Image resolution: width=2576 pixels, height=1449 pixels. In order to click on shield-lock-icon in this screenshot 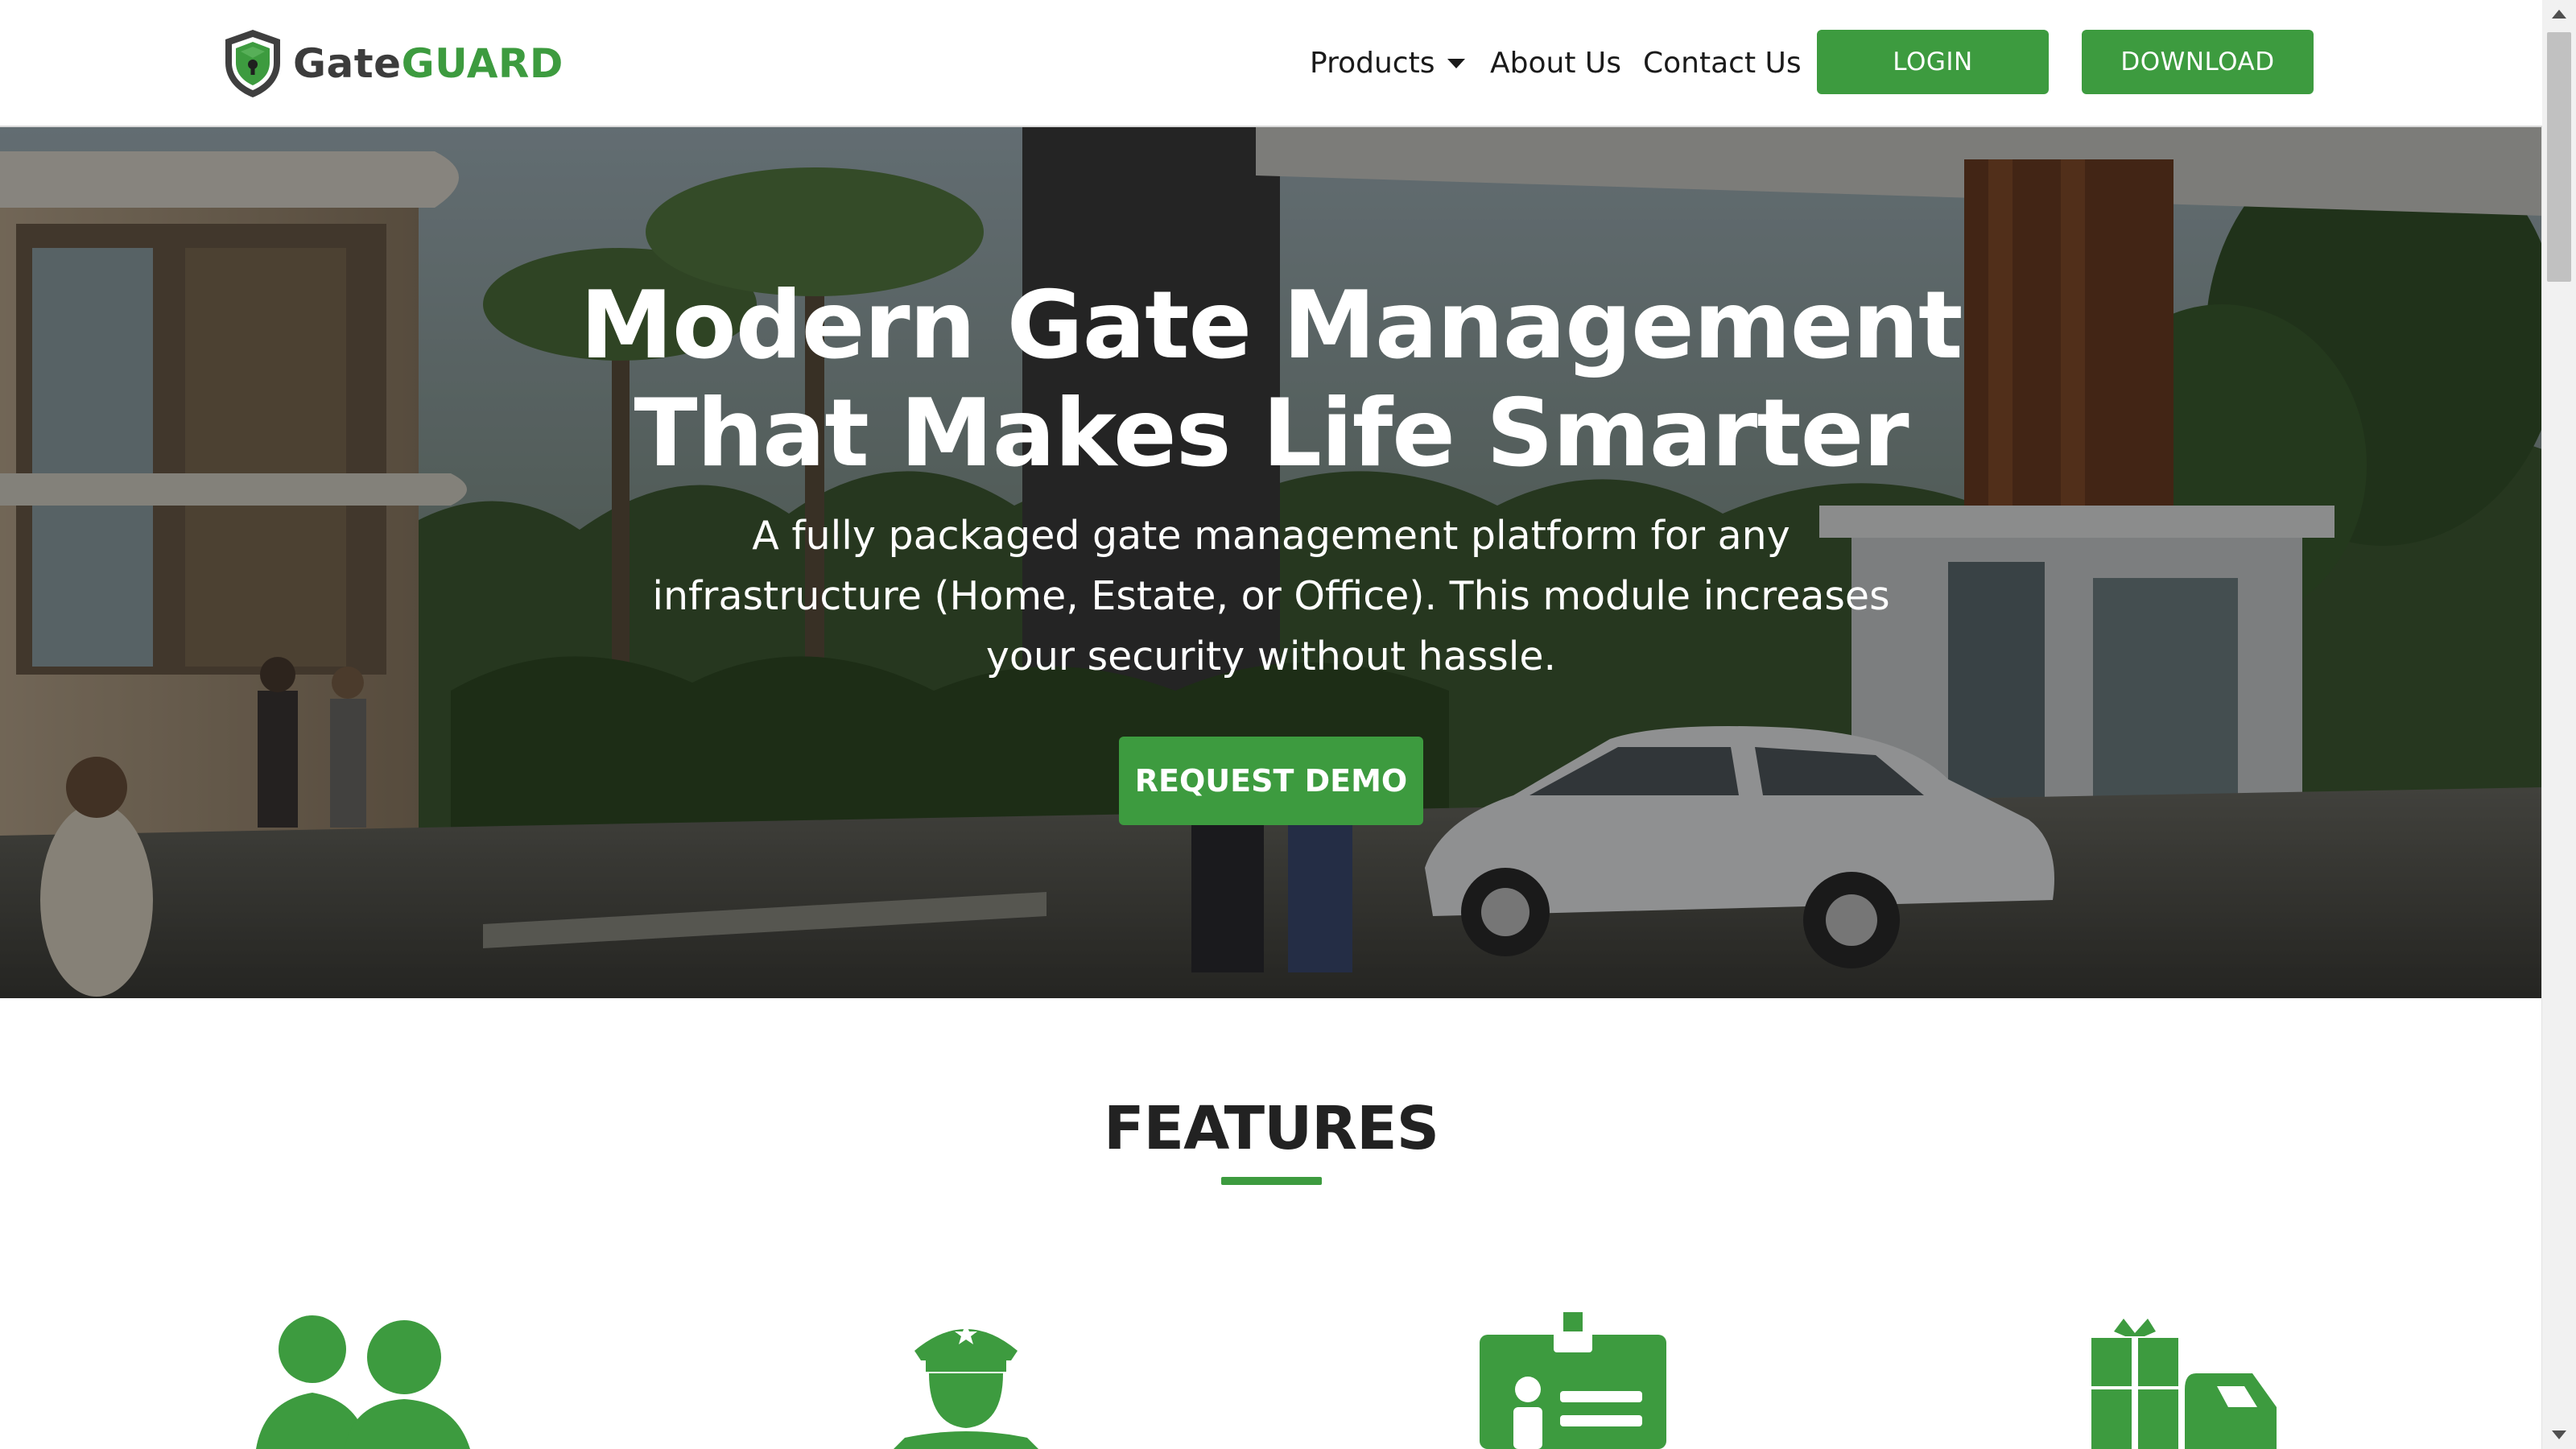, I will do `click(252, 63)`.